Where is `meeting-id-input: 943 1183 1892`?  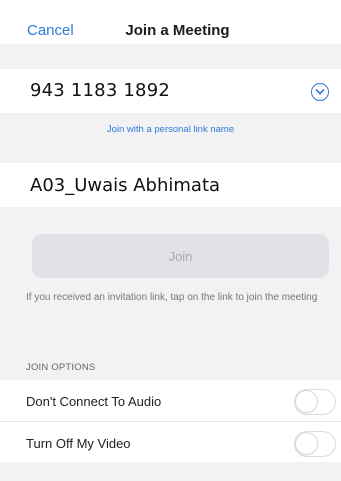 meeting-id-input: 943 1183 1892 is located at coordinates (100, 91).